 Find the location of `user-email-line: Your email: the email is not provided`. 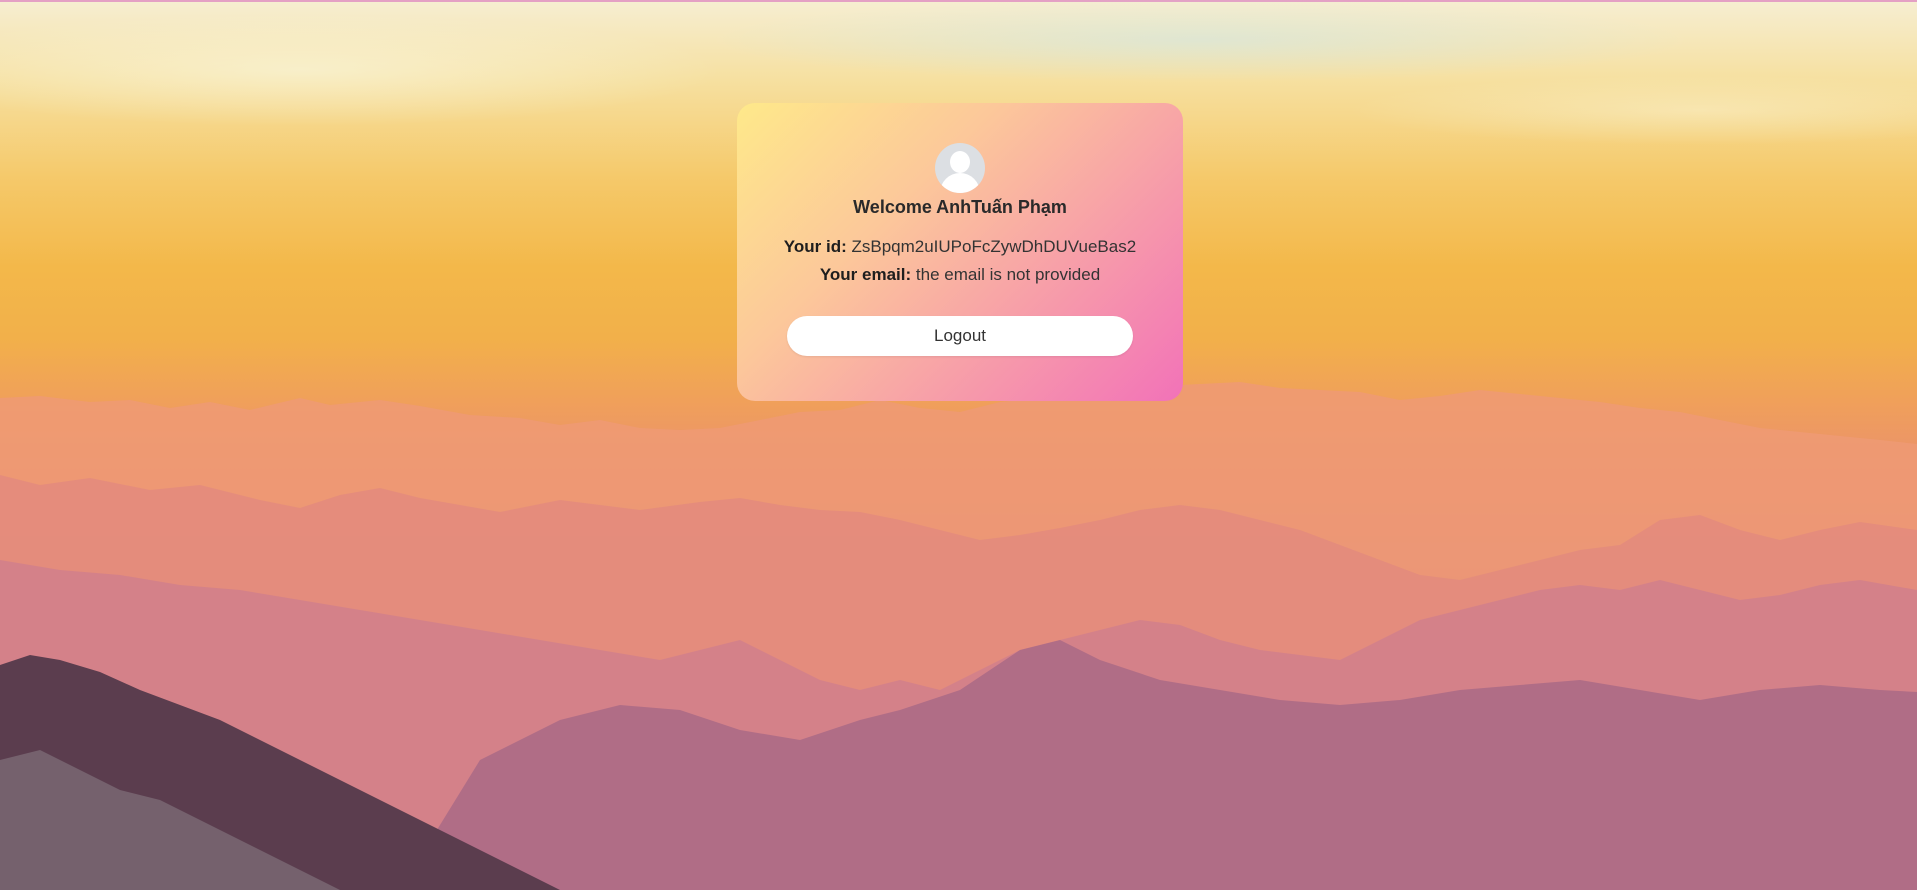

user-email-line: Your email: the email is not provided is located at coordinates (960, 275).